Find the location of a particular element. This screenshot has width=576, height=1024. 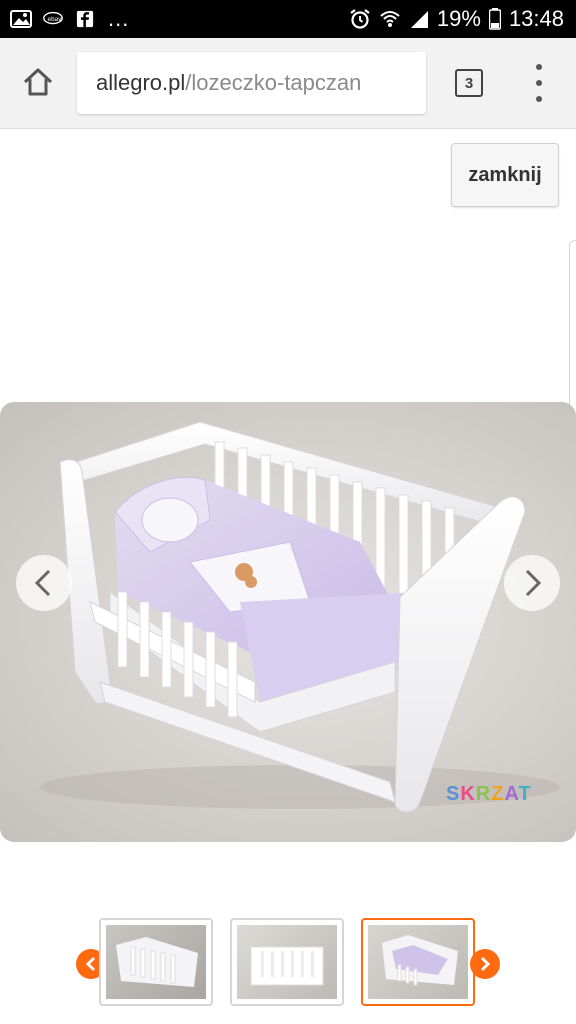

address-bar: allegro.pl/lozeczko-tapczan is located at coordinates (251, 83).